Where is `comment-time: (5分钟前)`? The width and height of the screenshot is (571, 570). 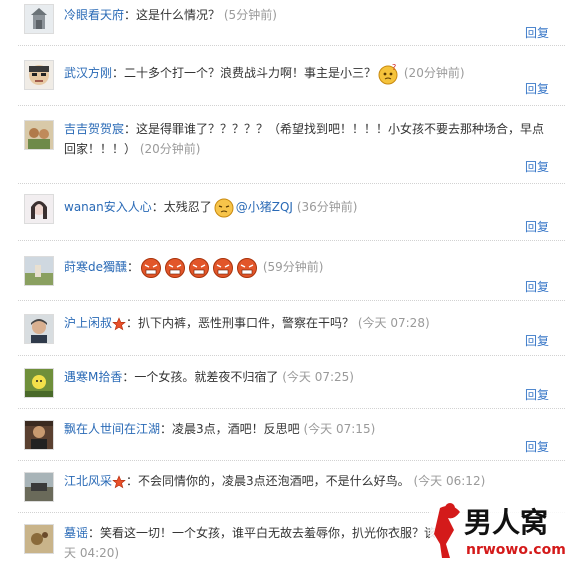 comment-time: (5分钟前) is located at coordinates (250, 15).